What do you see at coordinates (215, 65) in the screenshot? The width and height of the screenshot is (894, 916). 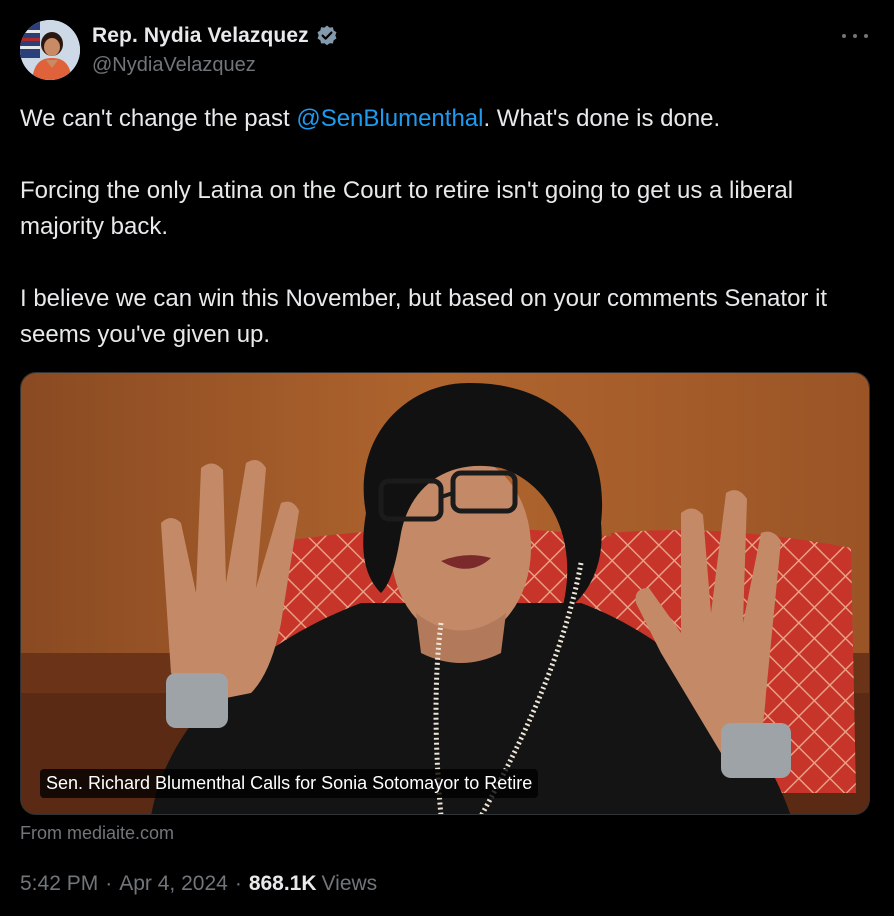 I see `handle: @NydiaVelazquez` at bounding box center [215, 65].